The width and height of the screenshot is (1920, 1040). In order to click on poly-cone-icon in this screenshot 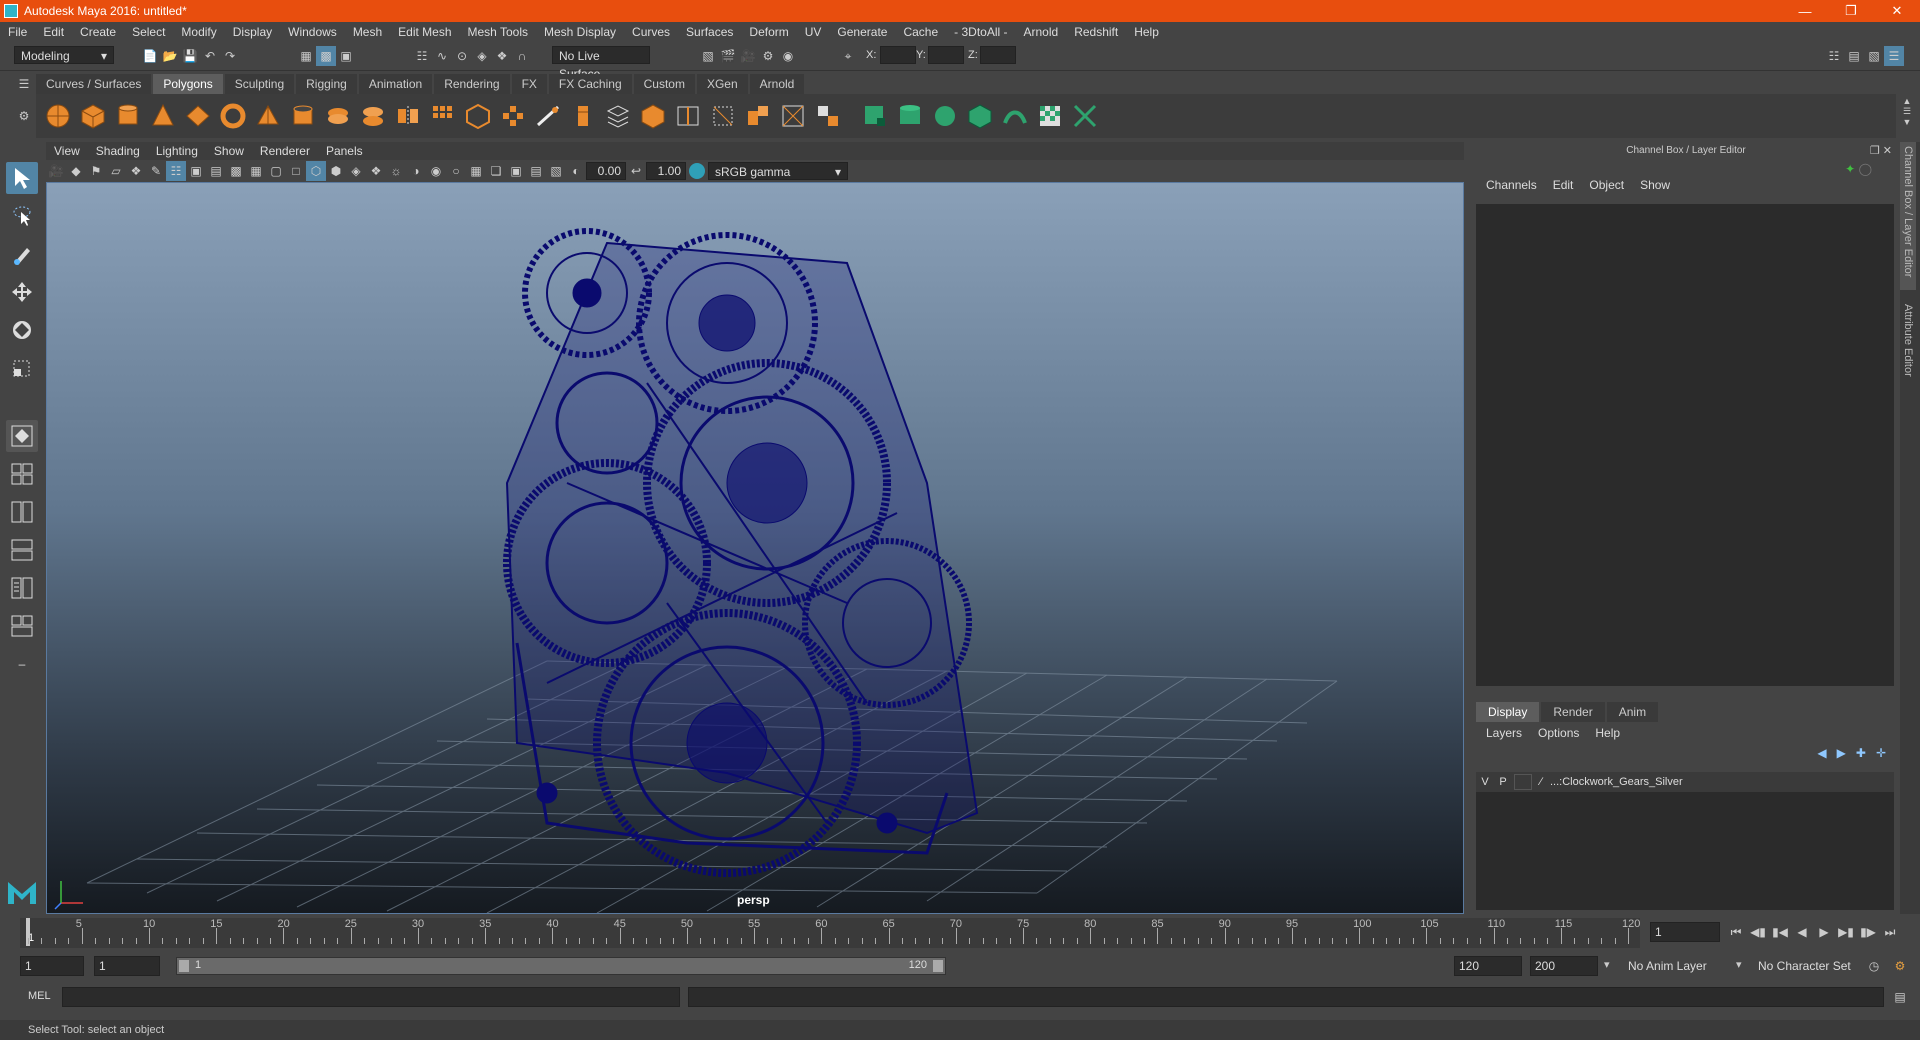, I will do `click(163, 116)`.